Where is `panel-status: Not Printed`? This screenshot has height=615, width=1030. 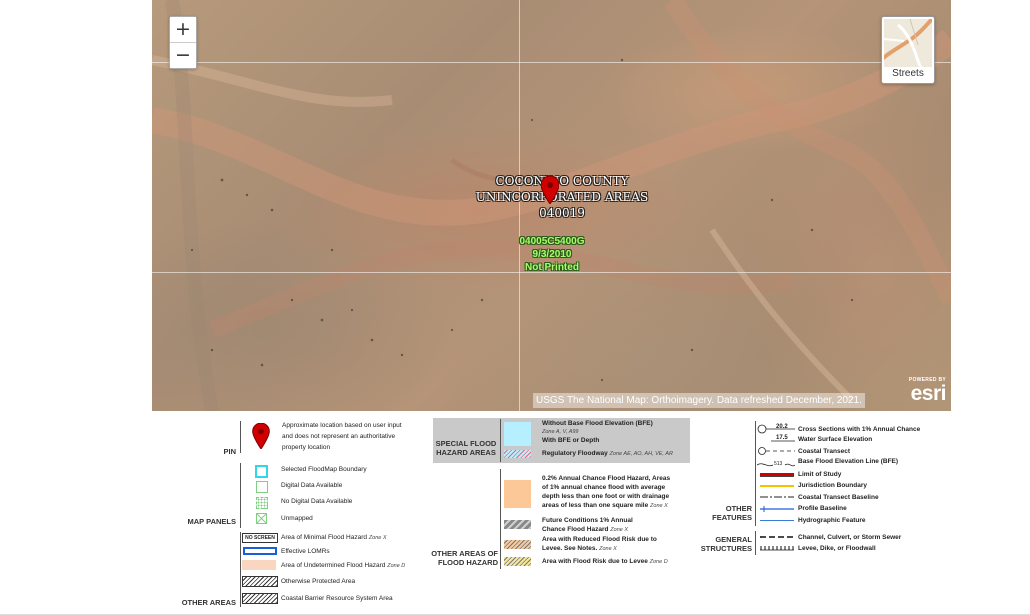
panel-status: Not Printed is located at coordinates (552, 267).